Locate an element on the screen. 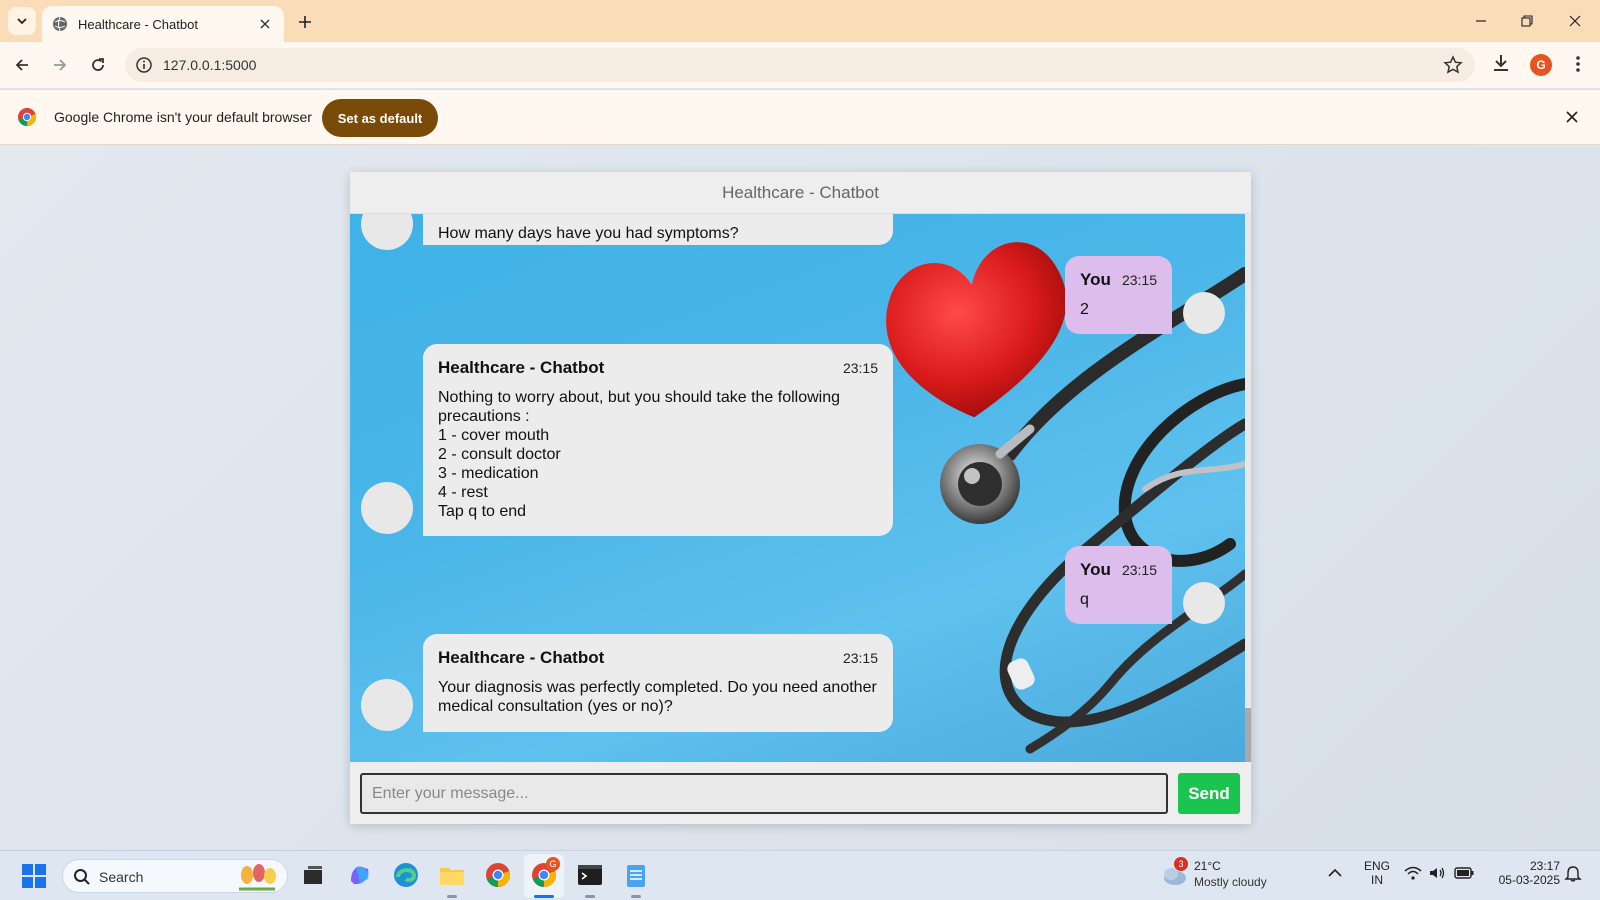 The image size is (1600, 900). tab-title: Healthcare - Chatbot is located at coordinates (138, 24).